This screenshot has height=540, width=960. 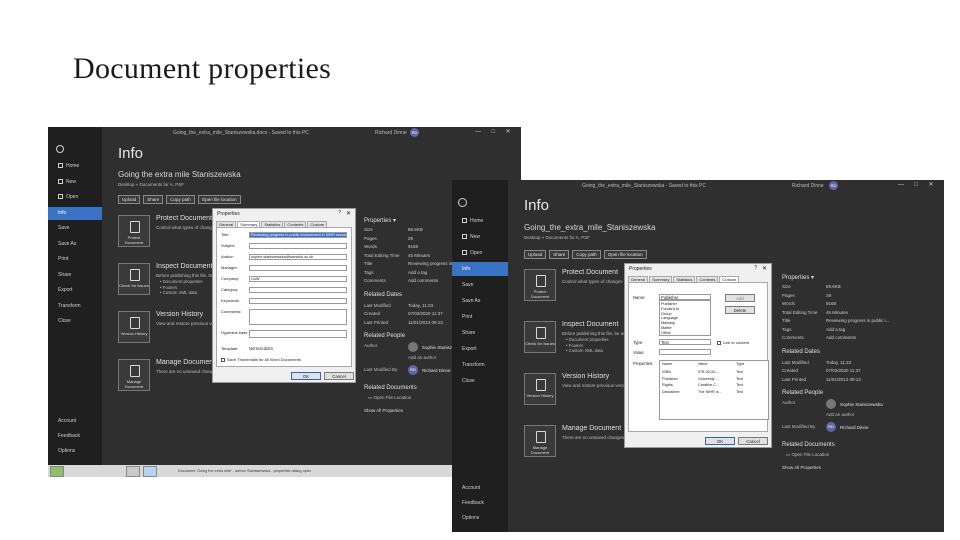 I want to click on name-list-item: Publisher, so click(x=669, y=304).